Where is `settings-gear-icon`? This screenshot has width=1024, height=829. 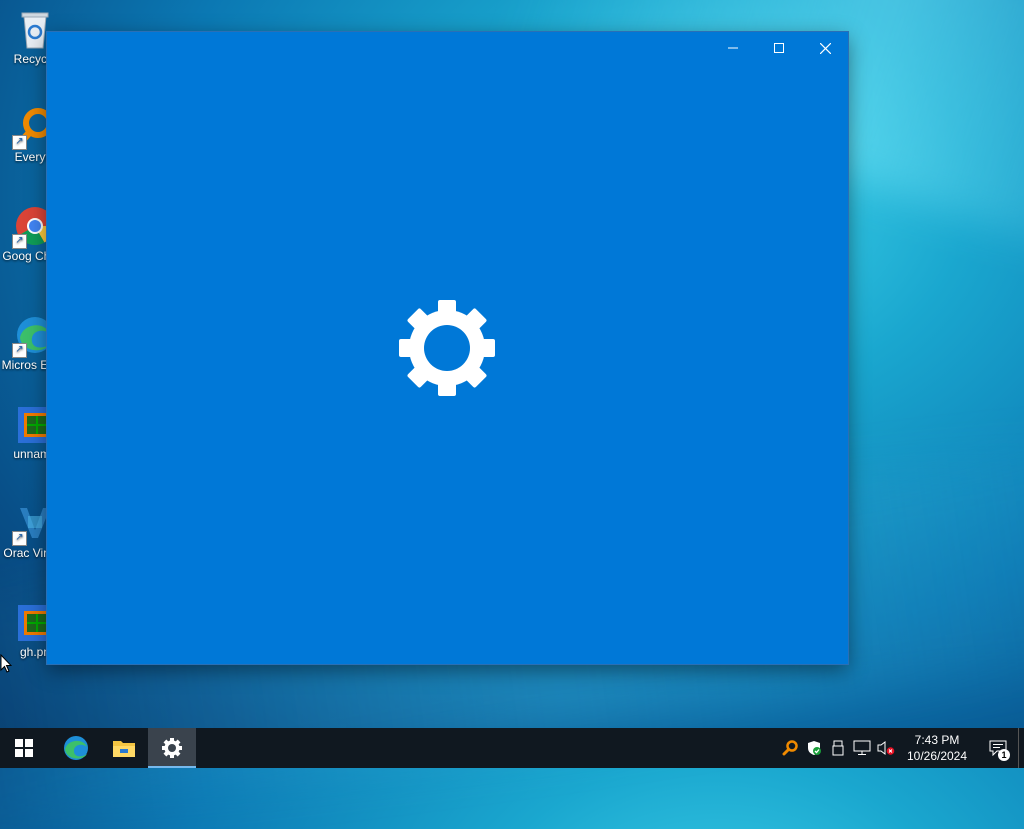
settings-gear-icon is located at coordinates (172, 748).